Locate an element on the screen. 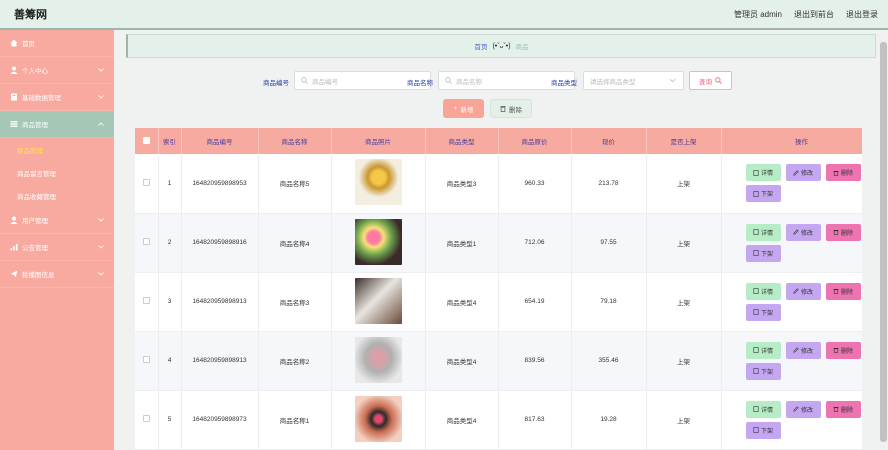  type-select: 请选择商品类型 is located at coordinates (633, 80).